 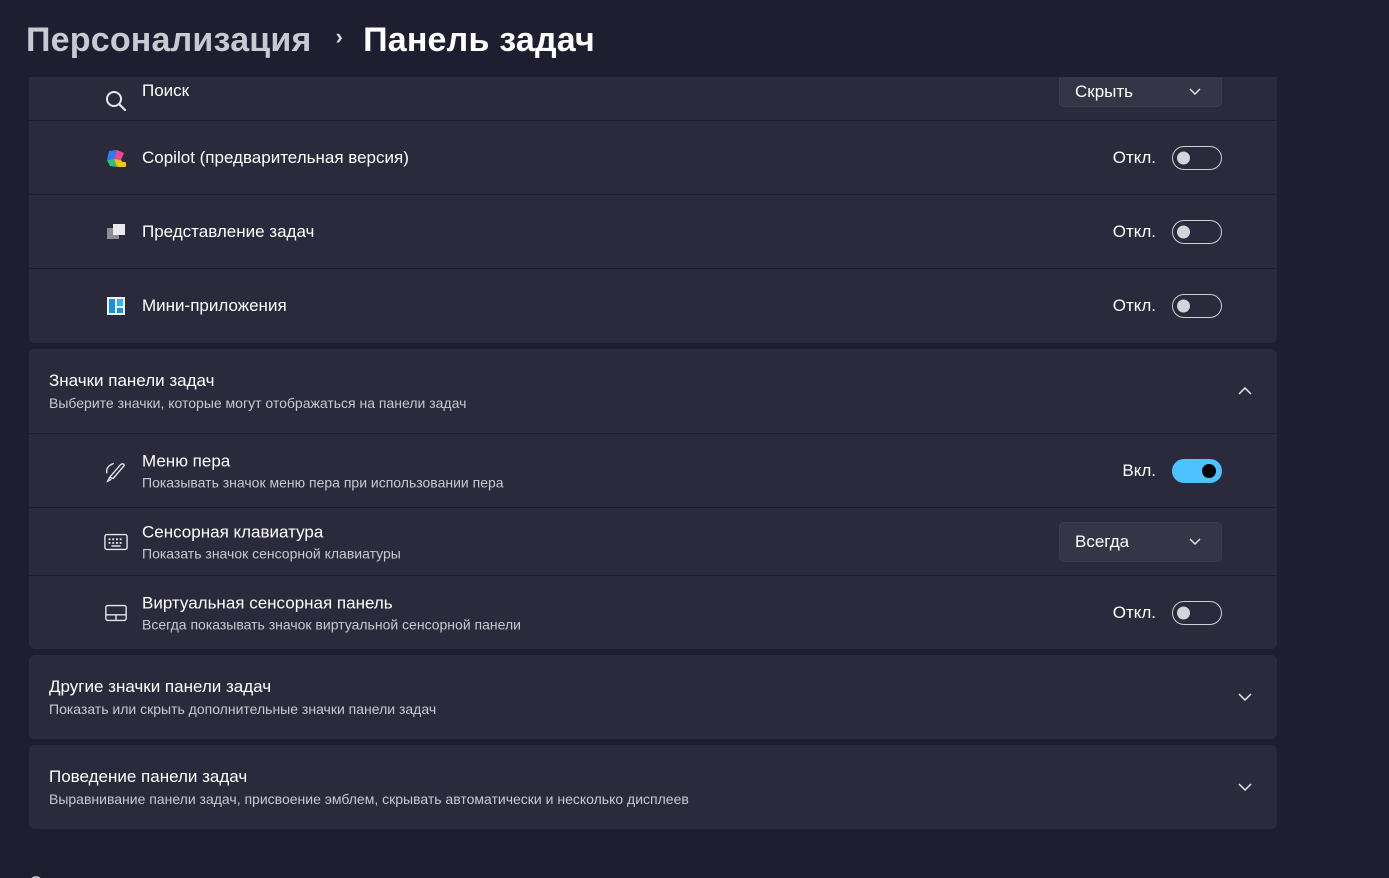 I want to click on setting-row-search: Поиск Скрыть, so click(x=653, y=99).